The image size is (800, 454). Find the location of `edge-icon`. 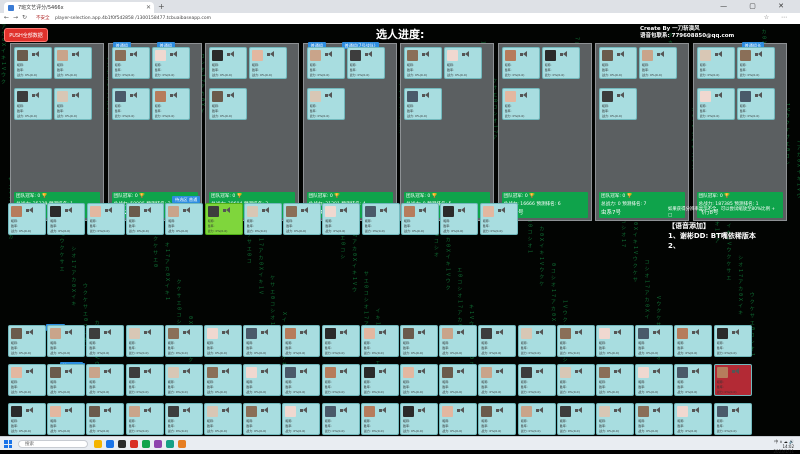

edge-icon is located at coordinates (110, 444).